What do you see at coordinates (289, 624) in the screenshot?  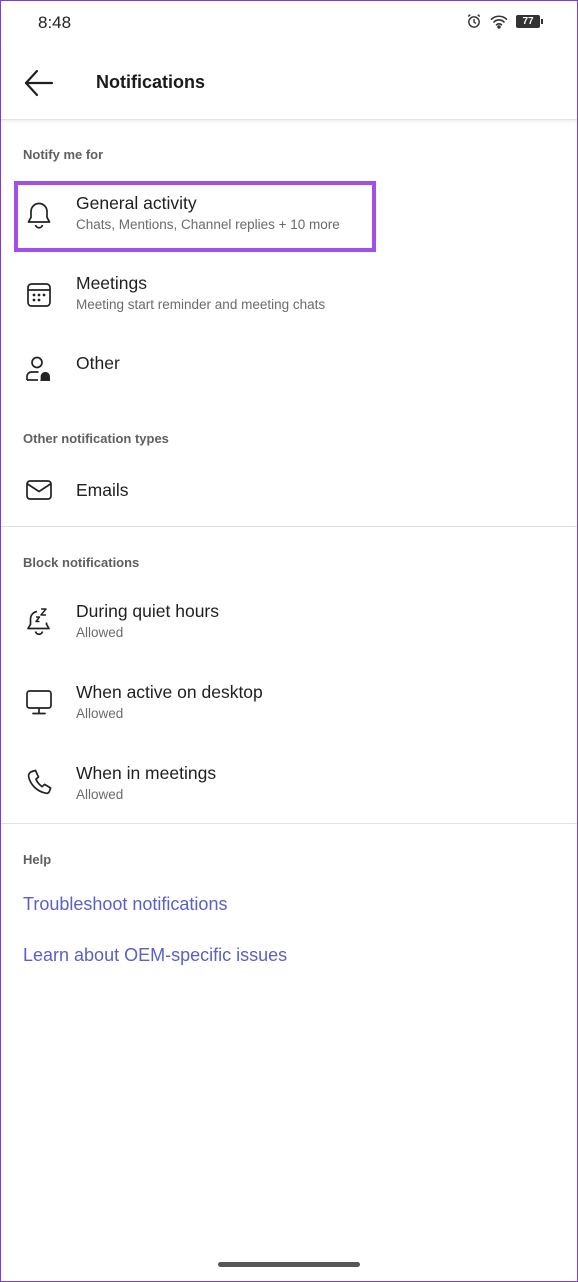 I see `quiet-hours-row: During quiet hours Allowed` at bounding box center [289, 624].